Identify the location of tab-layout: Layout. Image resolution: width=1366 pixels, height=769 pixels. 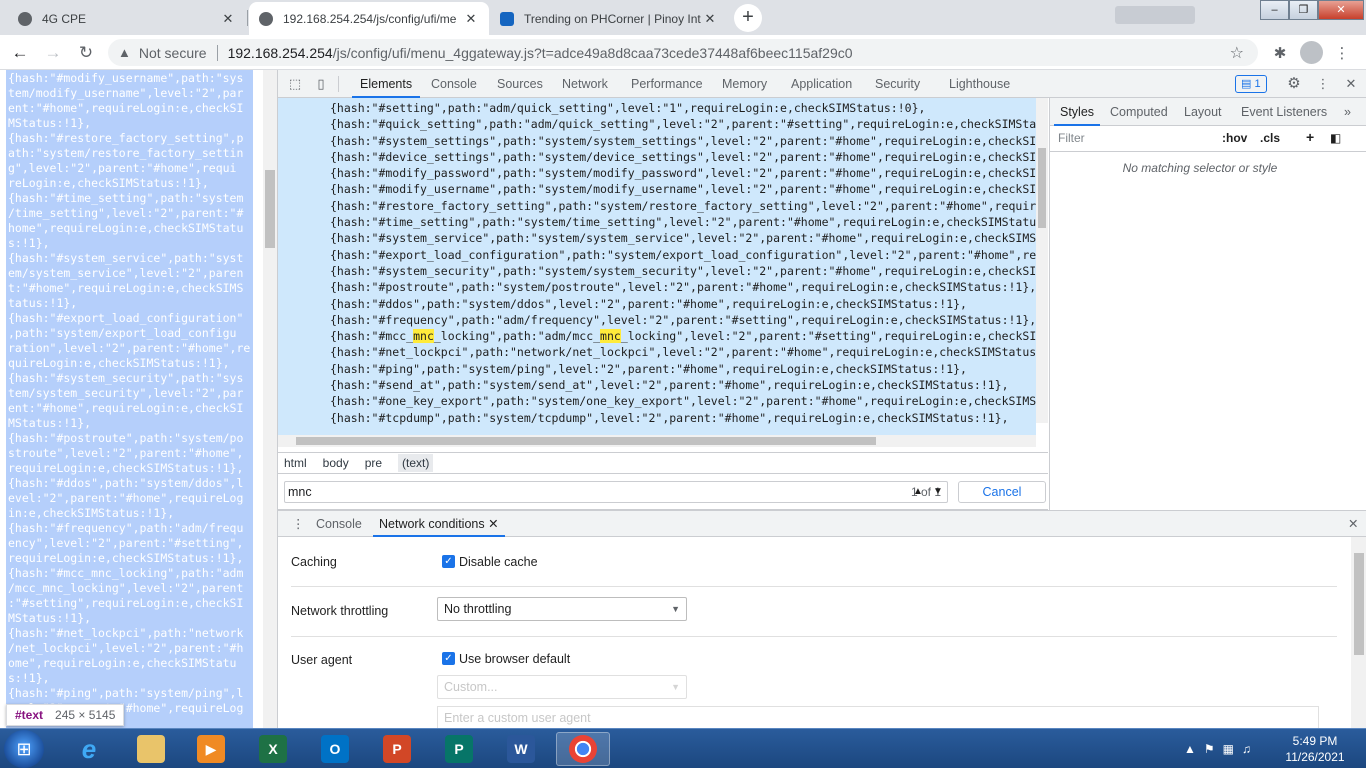
(1203, 112).